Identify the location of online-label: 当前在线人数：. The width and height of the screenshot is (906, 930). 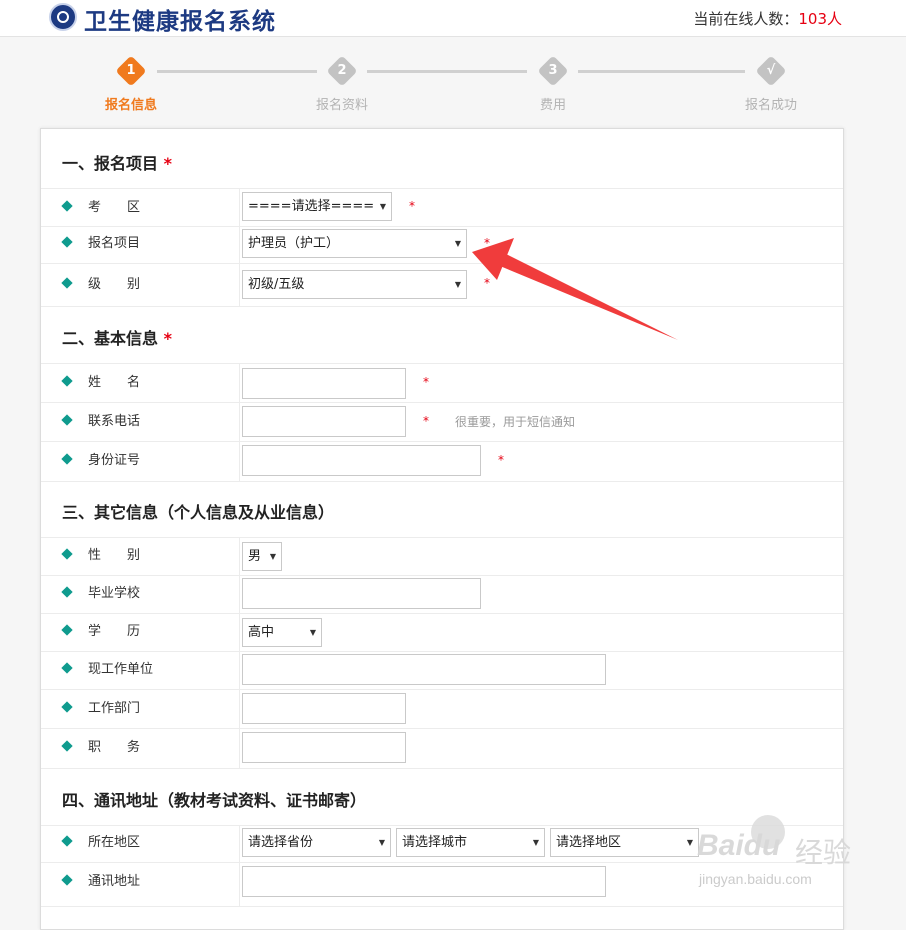
(746, 19).